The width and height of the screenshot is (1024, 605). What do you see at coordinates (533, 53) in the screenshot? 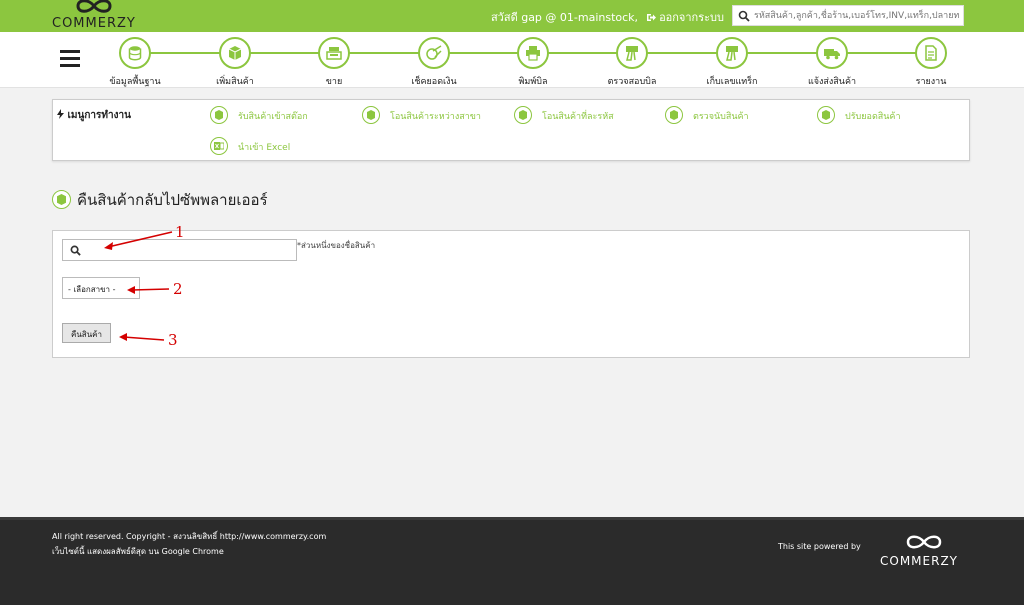
I see `printer-icon` at bounding box center [533, 53].